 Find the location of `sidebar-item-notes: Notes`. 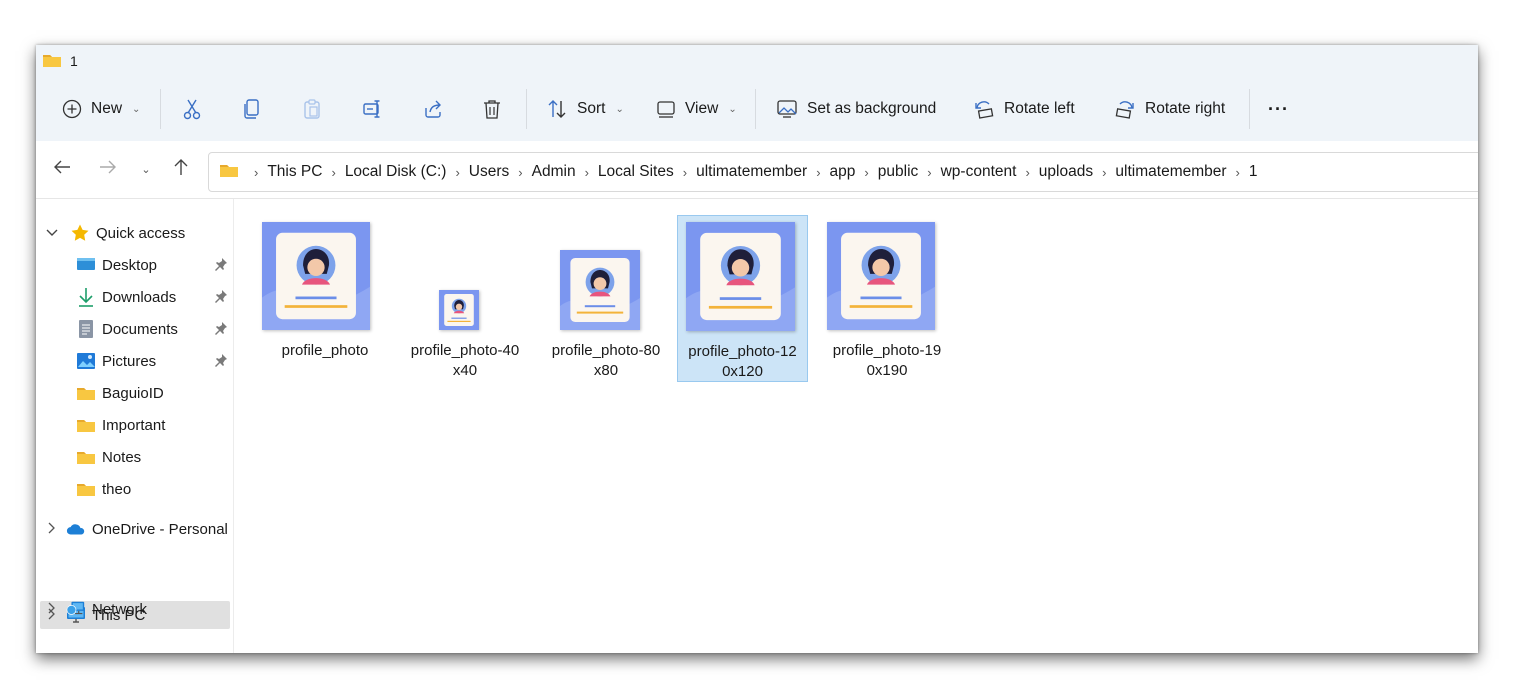

sidebar-item-notes: Notes is located at coordinates (108, 457).